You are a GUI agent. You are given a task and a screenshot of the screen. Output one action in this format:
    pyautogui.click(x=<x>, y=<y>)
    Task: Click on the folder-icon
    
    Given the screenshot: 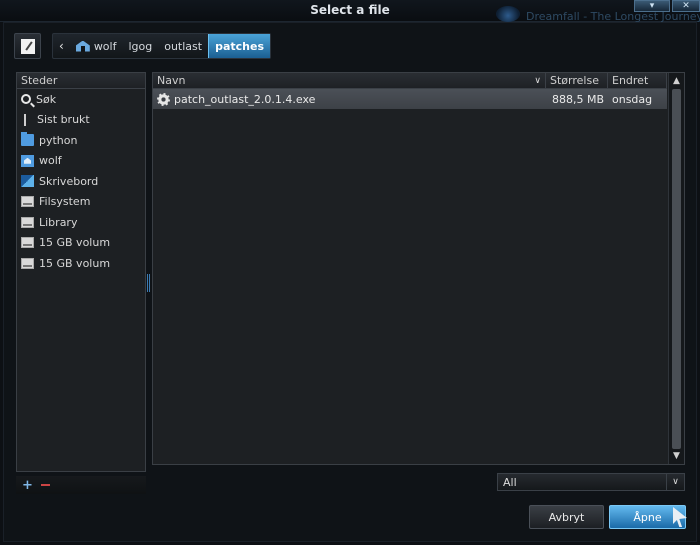 What is the action you would take?
    pyautogui.click(x=27, y=139)
    